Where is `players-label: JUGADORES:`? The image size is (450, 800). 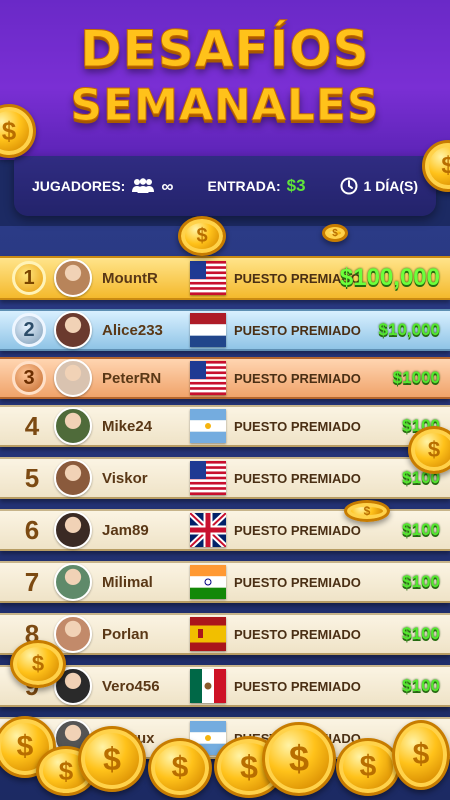 players-label: JUGADORES: is located at coordinates (79, 186).